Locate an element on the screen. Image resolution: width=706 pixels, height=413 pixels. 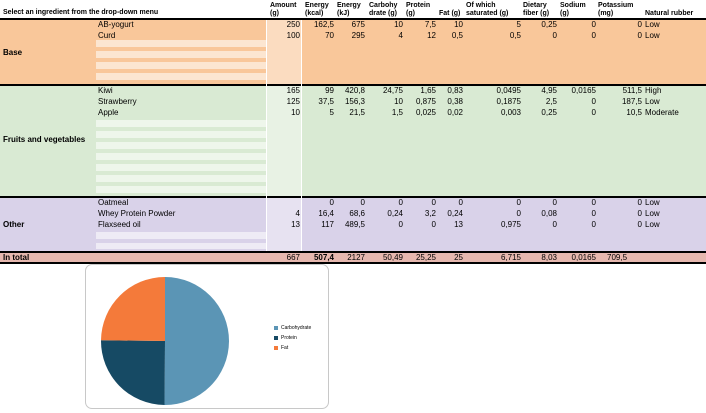
total-fiber: 8,03 is located at coordinates (549, 257).